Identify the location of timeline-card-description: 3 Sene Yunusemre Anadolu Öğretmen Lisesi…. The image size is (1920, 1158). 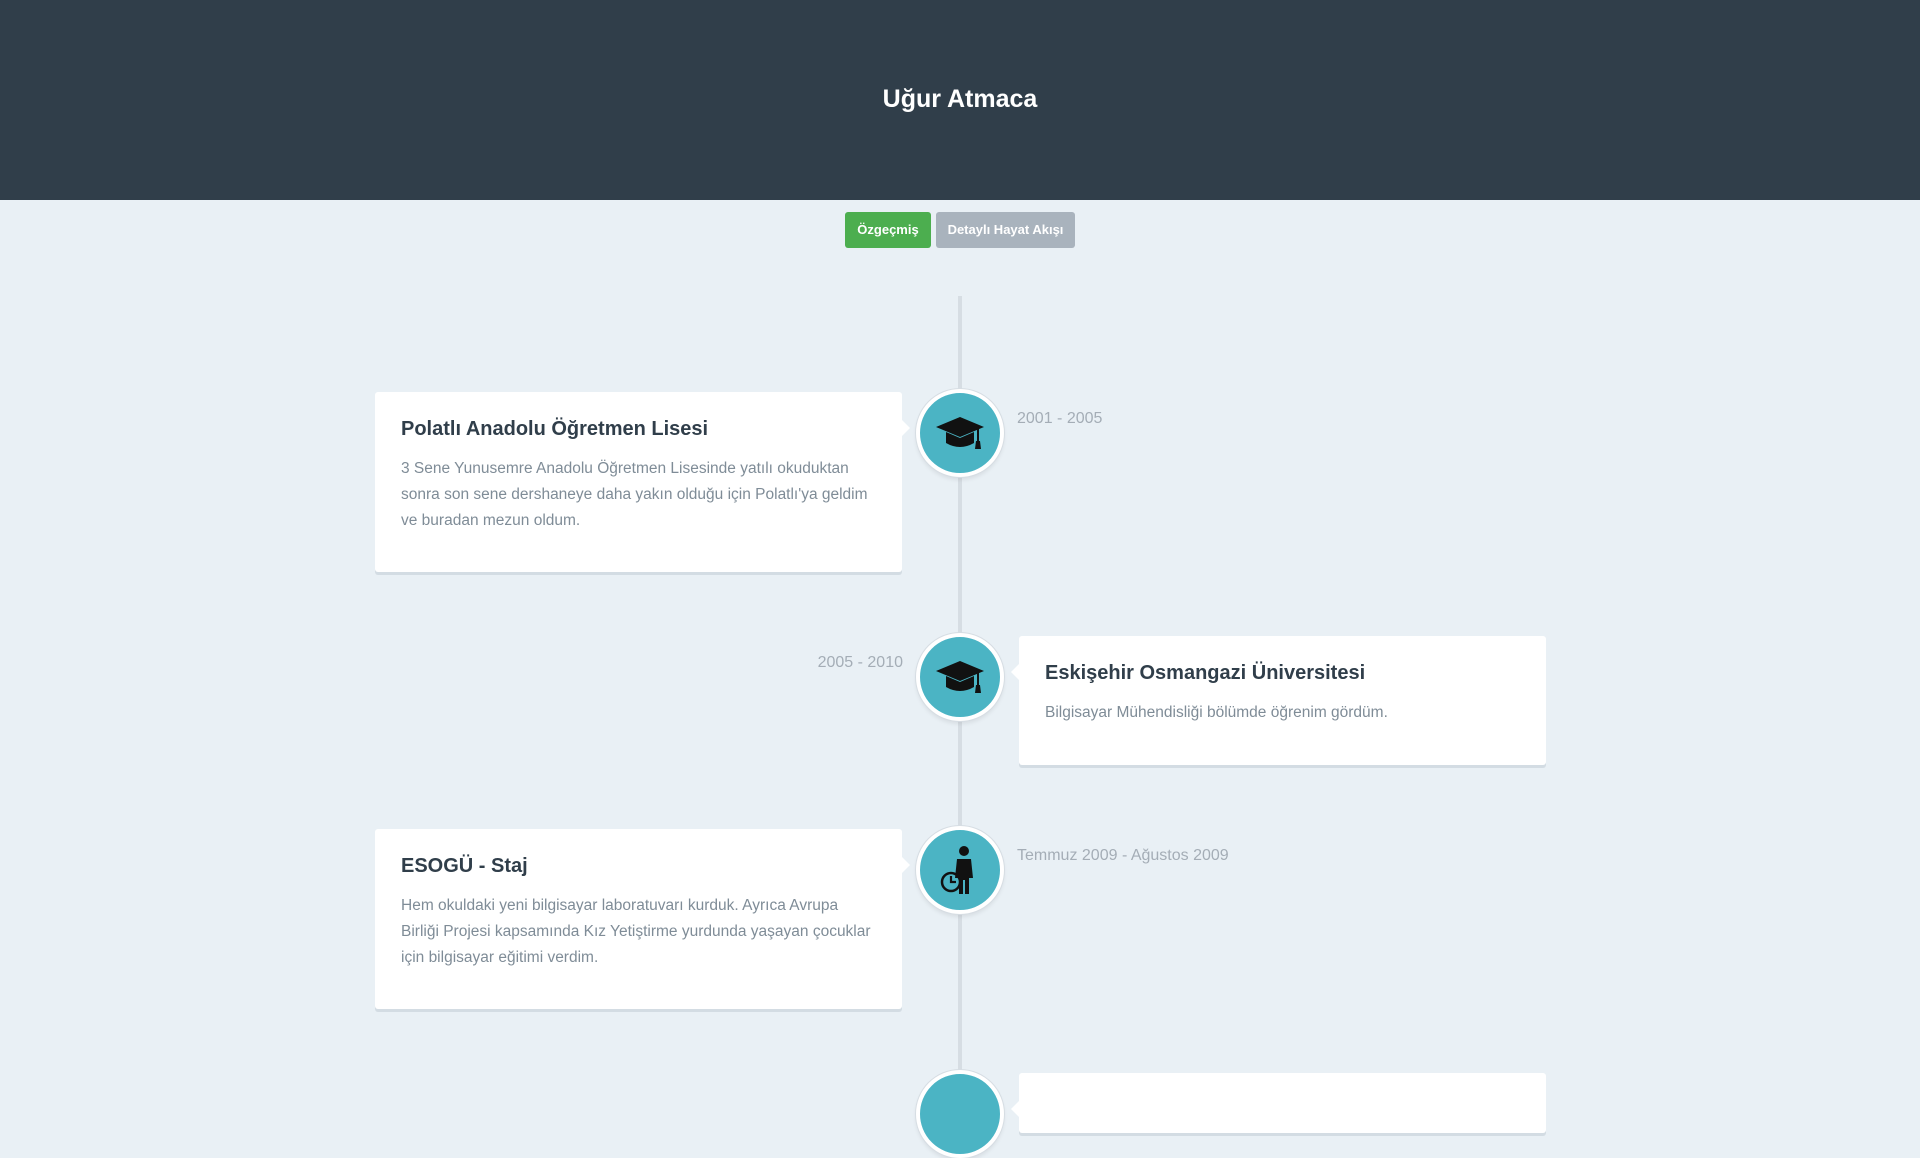
(634, 494).